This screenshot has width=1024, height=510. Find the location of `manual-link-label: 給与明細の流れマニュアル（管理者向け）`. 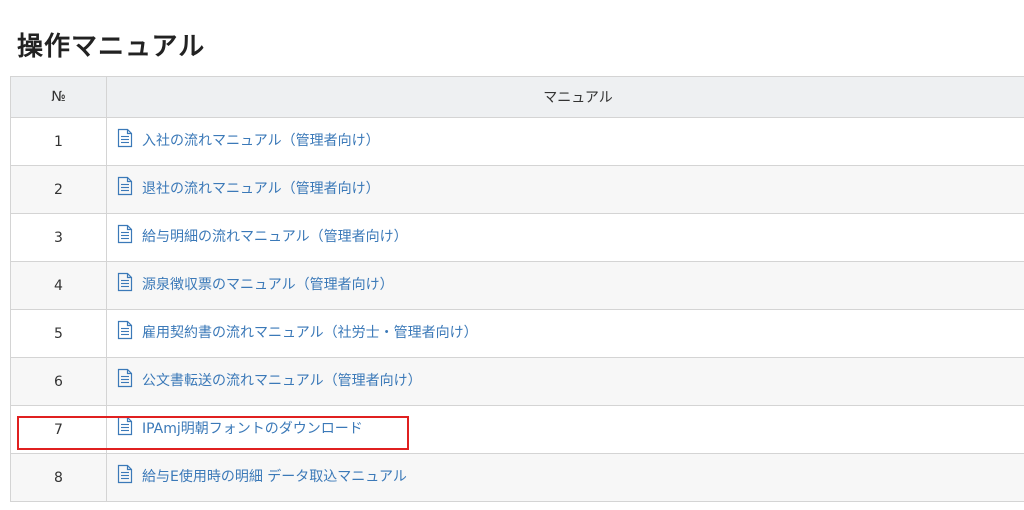

manual-link-label: 給与明細の流れマニュアル（管理者向け） is located at coordinates (275, 236).